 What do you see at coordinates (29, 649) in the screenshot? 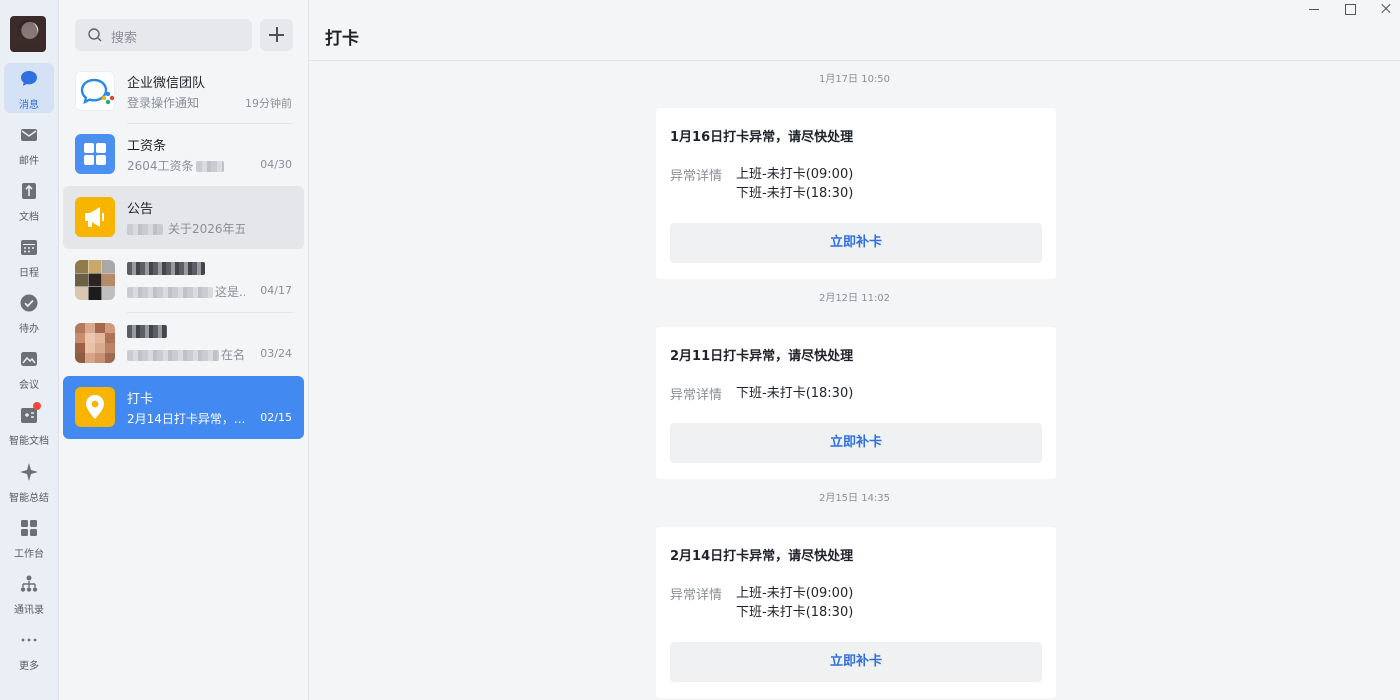
I see `nav-more: 更多` at bounding box center [29, 649].